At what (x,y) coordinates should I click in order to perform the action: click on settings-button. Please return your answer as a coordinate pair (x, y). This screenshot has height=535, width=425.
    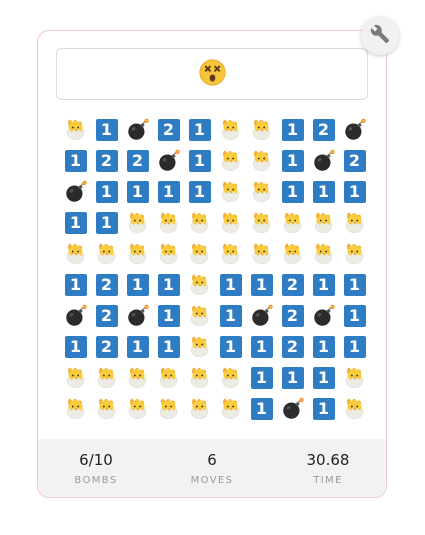
    Looking at the image, I should click on (380, 36).